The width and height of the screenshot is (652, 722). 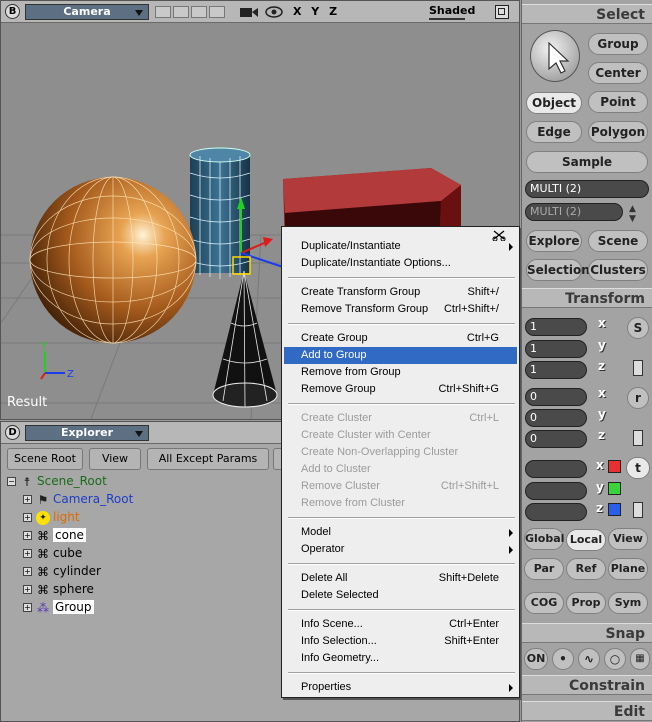 What do you see at coordinates (556, 370) in the screenshot?
I see `scale-z-field: 1` at bounding box center [556, 370].